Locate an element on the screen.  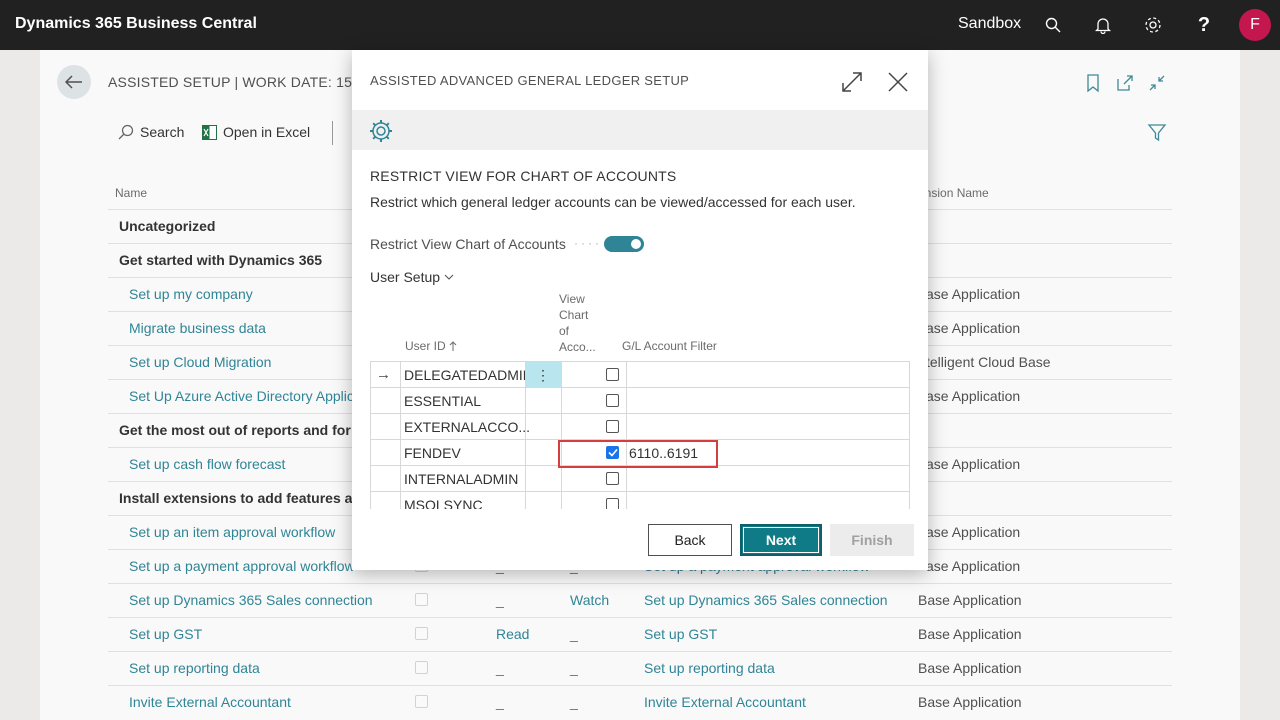
column-header-gl-account-filter: G/L Account Filter is located at coordinates (669, 346).